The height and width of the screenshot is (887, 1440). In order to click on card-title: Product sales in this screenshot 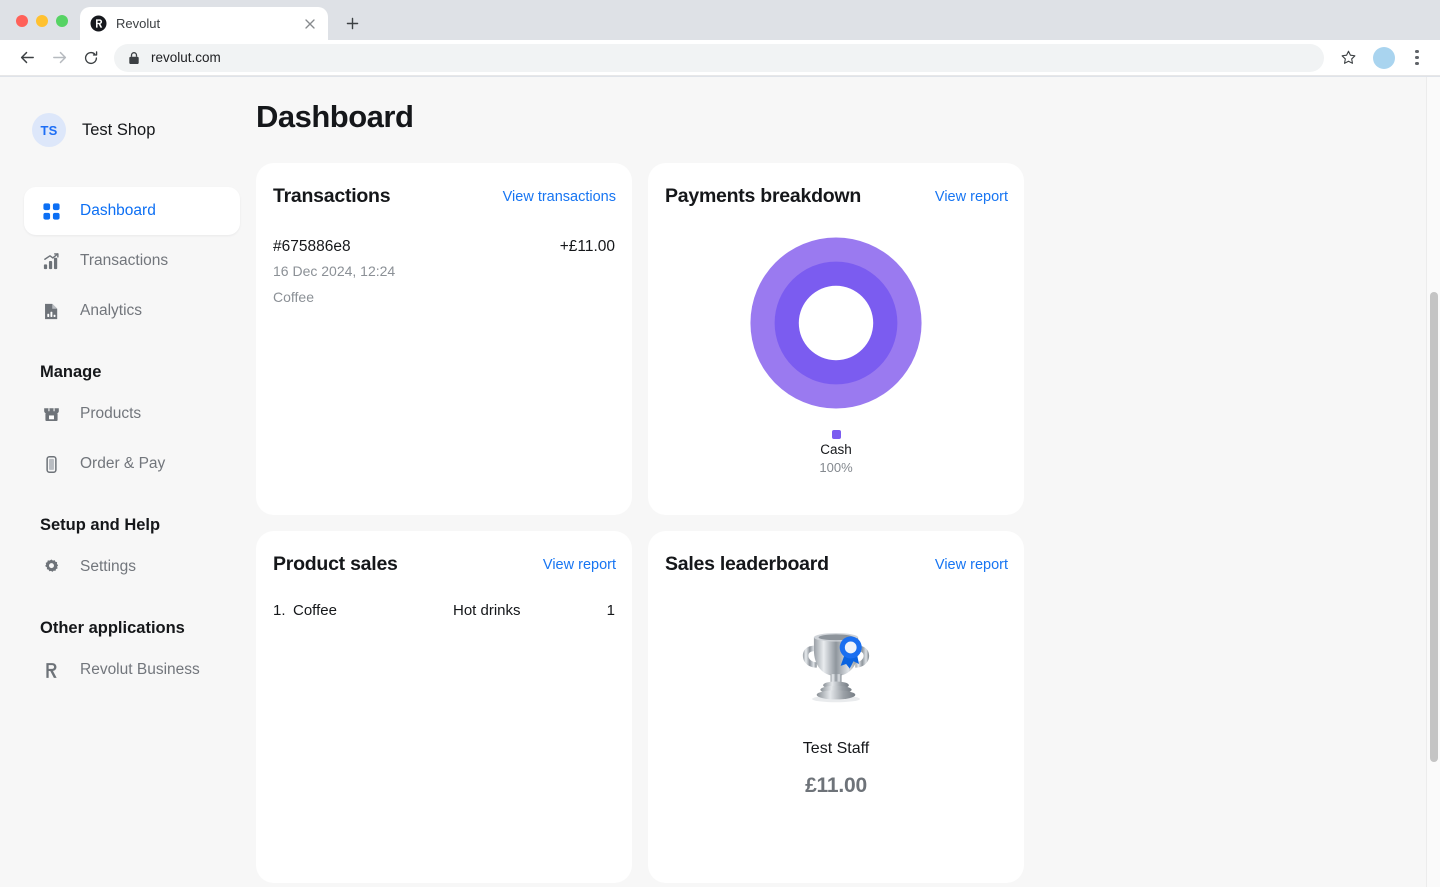, I will do `click(335, 564)`.